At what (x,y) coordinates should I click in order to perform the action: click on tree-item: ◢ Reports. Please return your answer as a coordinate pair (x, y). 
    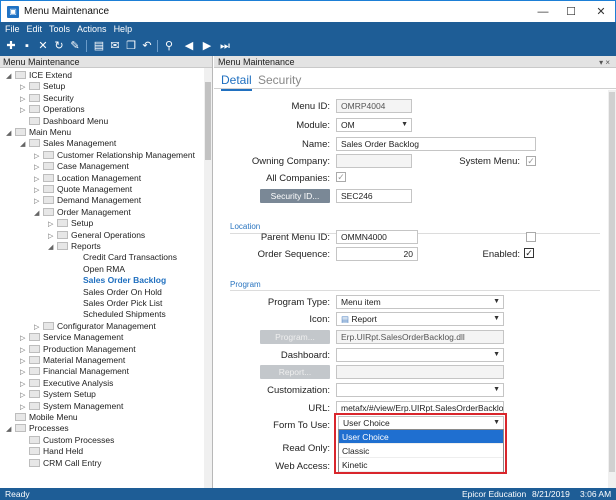
    Looking at the image, I should click on (74, 246).